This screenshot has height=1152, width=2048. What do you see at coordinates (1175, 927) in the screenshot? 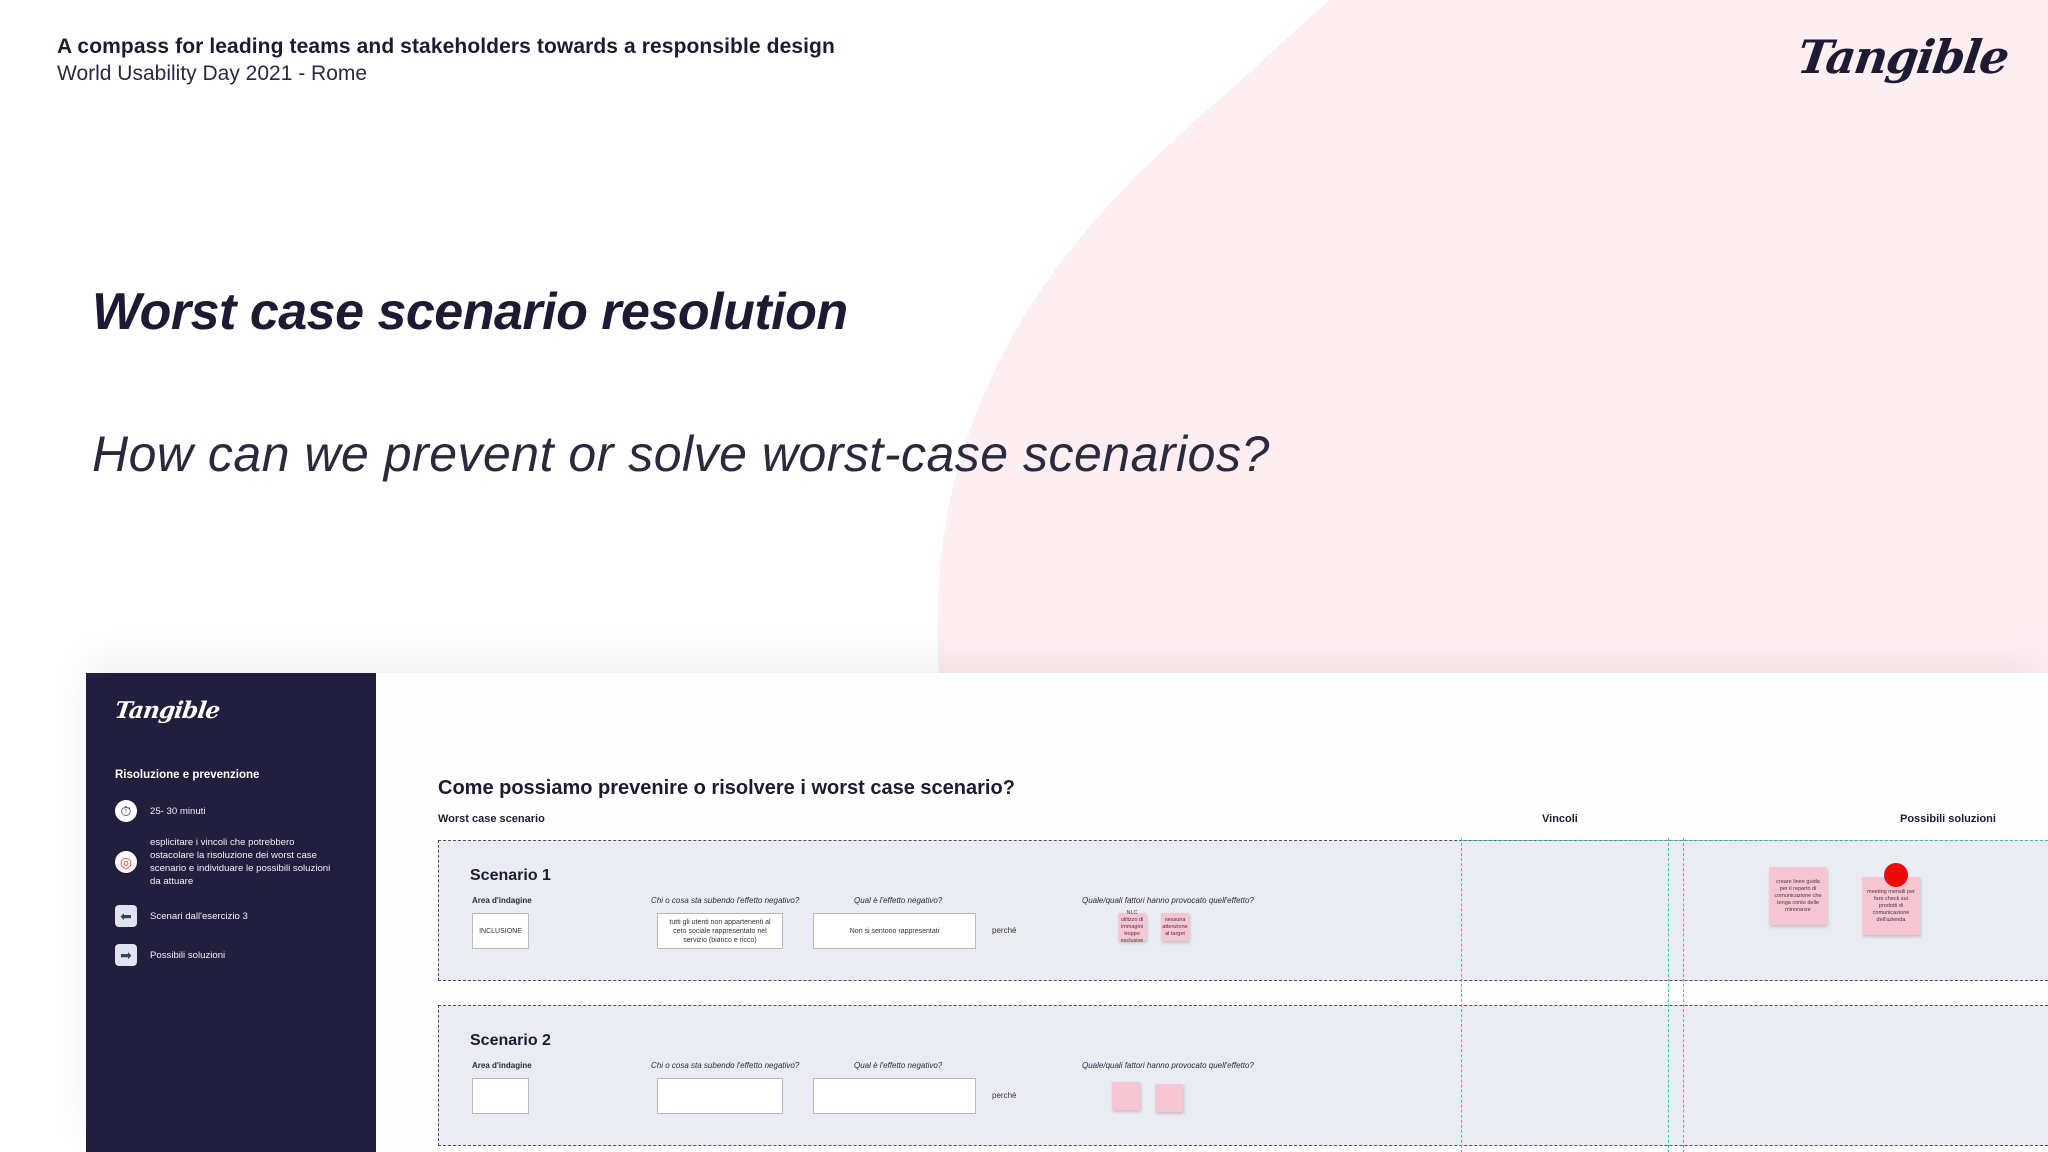
I see `sticky-note: nessuna attenzione al target` at bounding box center [1175, 927].